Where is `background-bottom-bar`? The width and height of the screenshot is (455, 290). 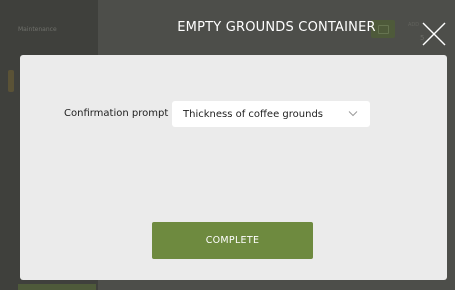
background-bottom-bar is located at coordinates (57, 287).